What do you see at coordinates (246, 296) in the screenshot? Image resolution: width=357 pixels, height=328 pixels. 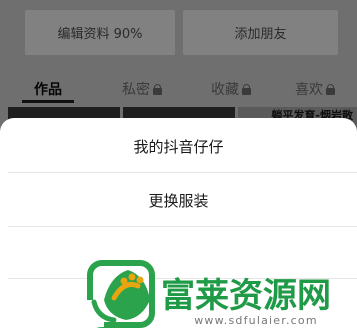 I see `watermark-title: 富莱资源网` at bounding box center [246, 296].